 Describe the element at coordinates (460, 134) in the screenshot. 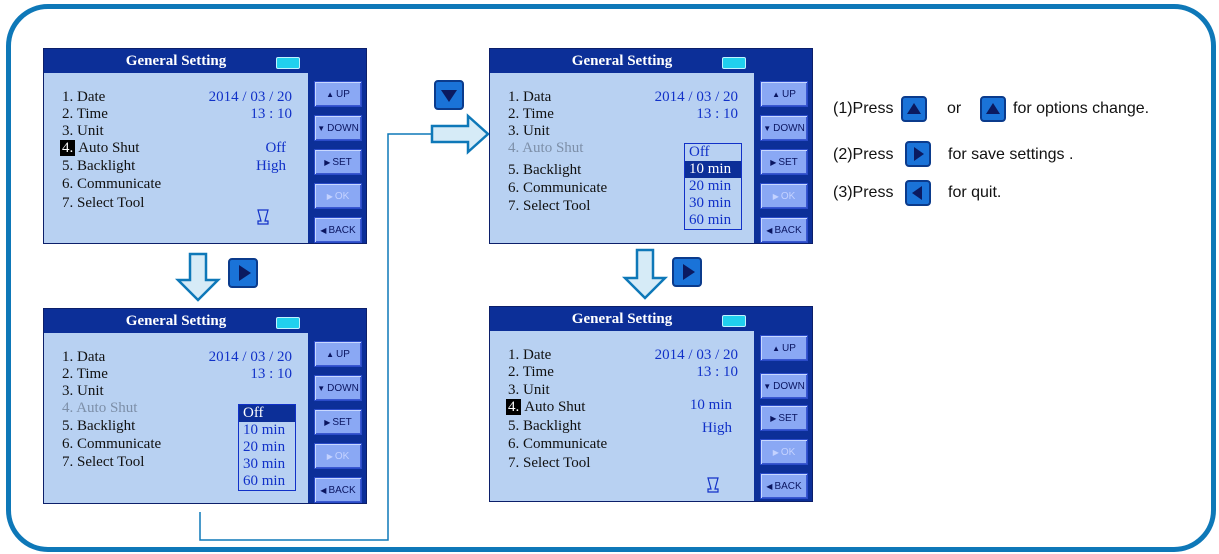

I see `flow-arrow-right` at that location.